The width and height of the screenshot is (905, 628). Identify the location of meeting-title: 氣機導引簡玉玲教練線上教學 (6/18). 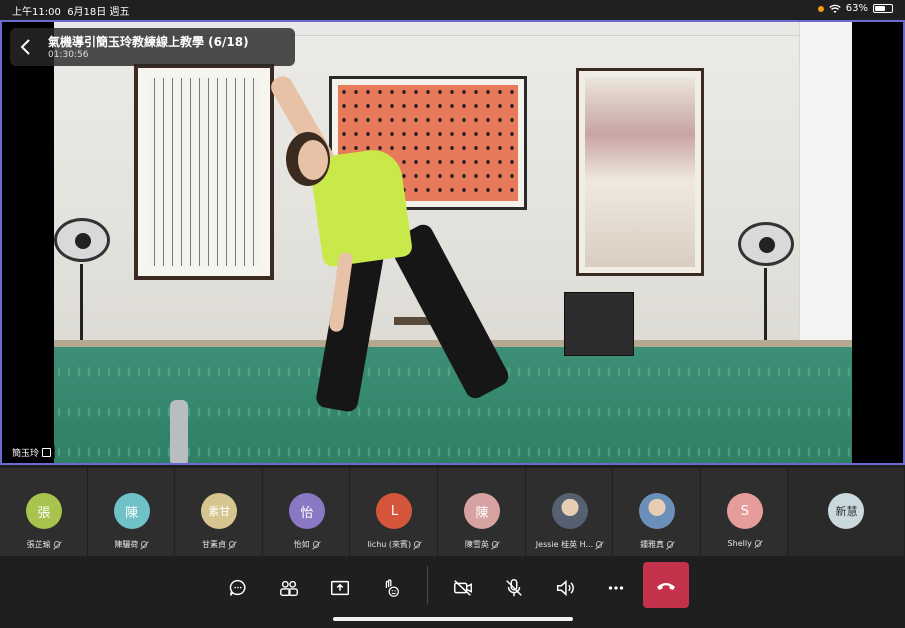
(148, 42).